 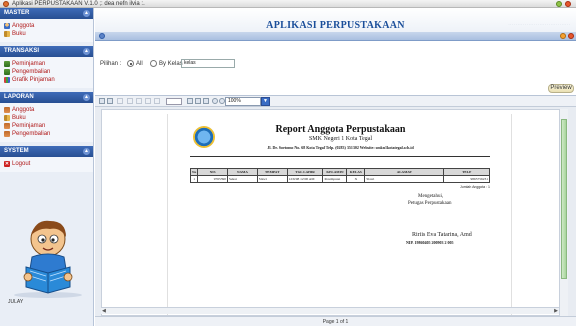 What do you see at coordinates (23, 26) in the screenshot?
I see `sidebar-item-label: Anggota` at bounding box center [23, 26].